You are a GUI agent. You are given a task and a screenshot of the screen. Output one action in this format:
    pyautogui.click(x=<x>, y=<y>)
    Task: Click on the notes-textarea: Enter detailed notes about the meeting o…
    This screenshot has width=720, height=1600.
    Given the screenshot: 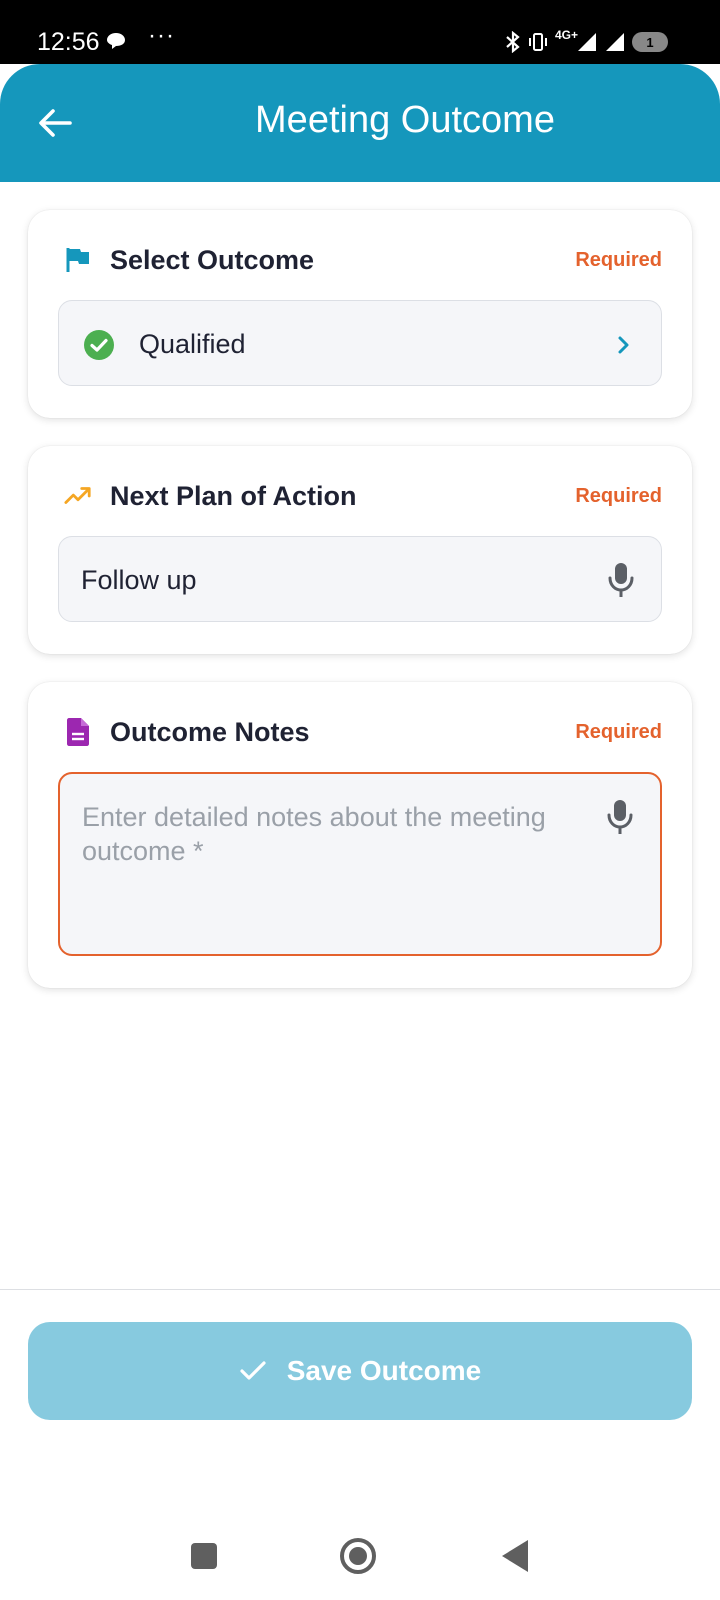 What is the action you would take?
    pyautogui.click(x=360, y=864)
    